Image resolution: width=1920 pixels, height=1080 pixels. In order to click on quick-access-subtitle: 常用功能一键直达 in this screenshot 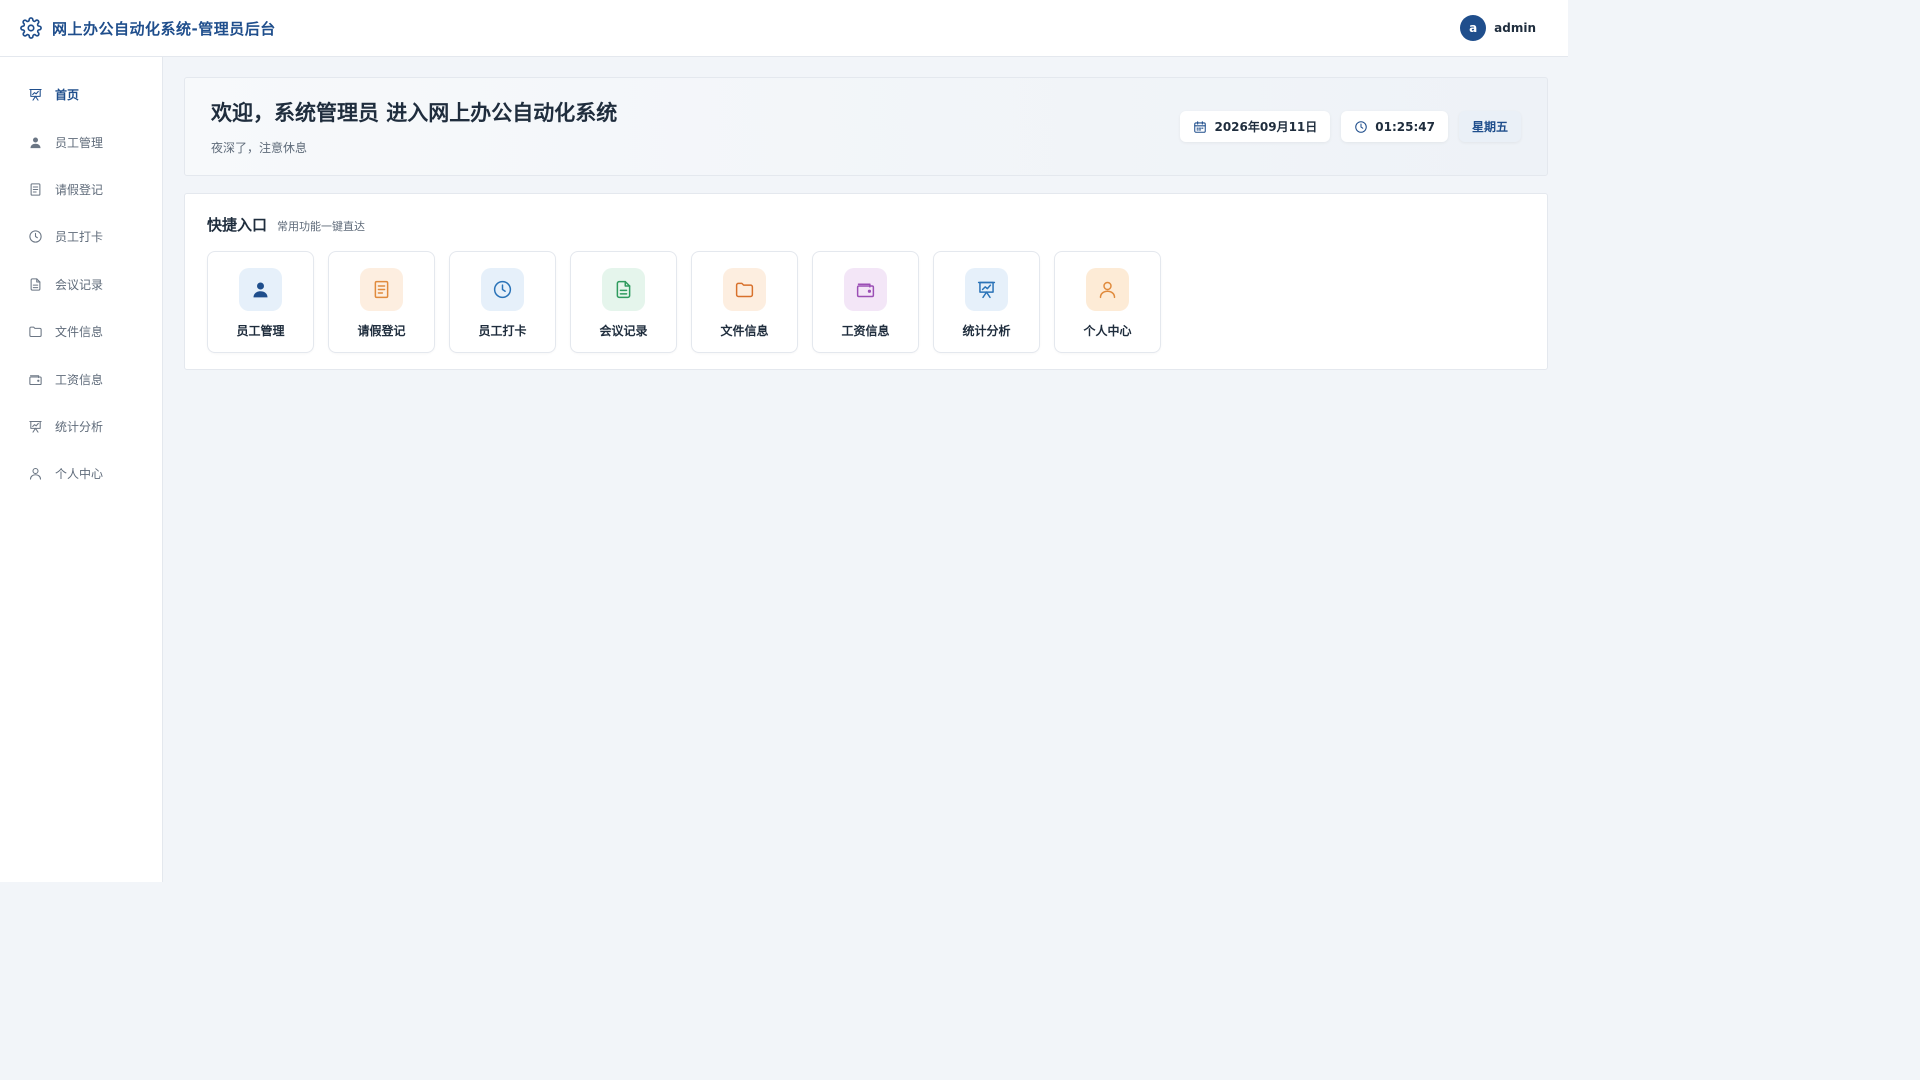, I will do `click(321, 226)`.